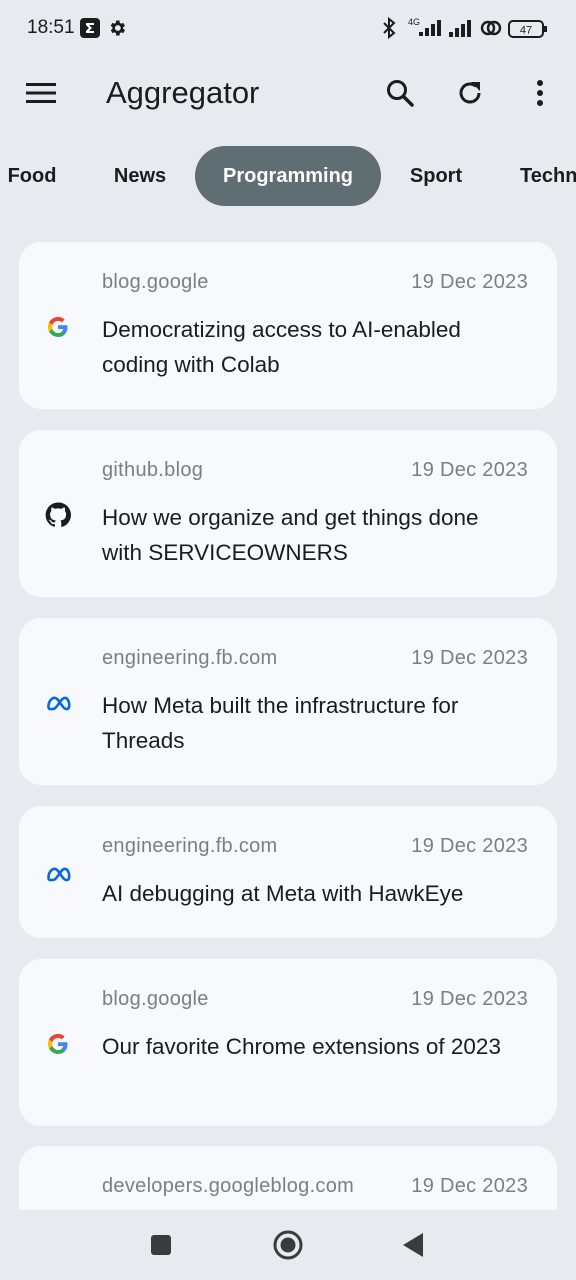  What do you see at coordinates (389, 30) in the screenshot?
I see `bluetooth-icon` at bounding box center [389, 30].